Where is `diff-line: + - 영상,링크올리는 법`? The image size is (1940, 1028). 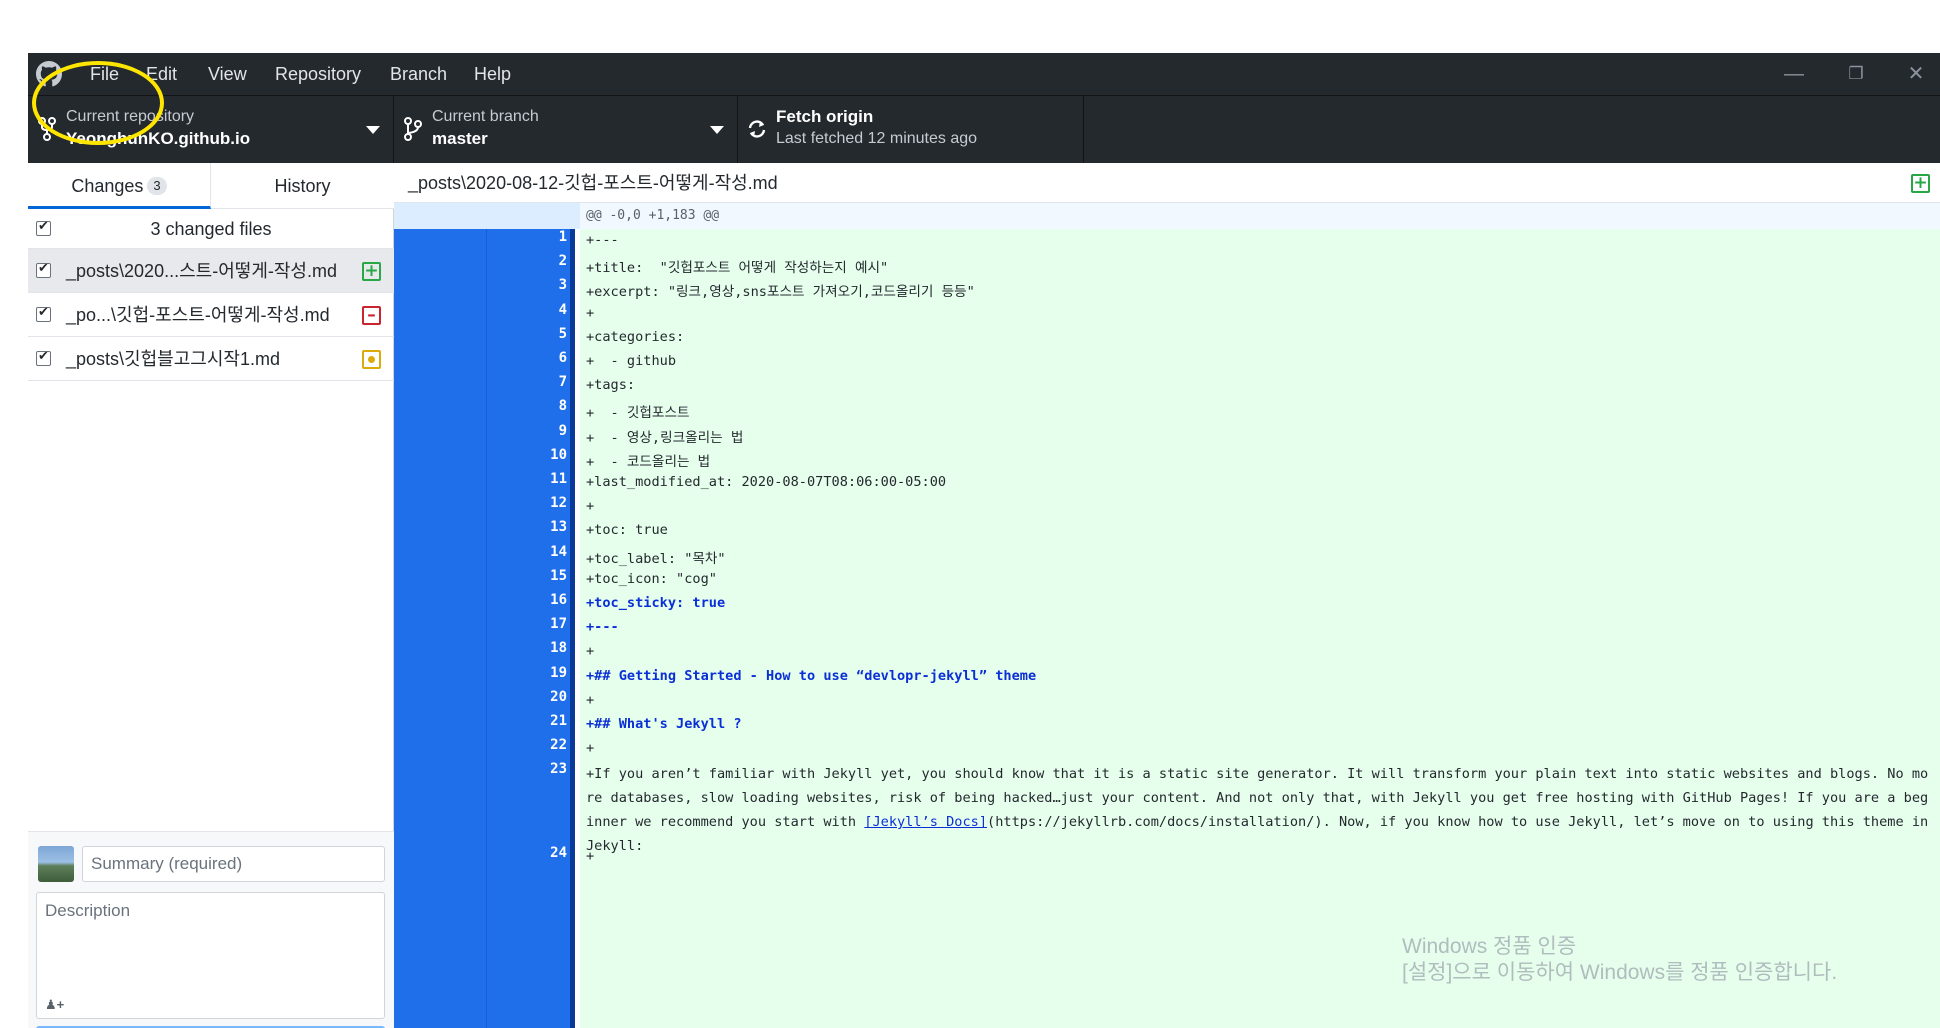 diff-line: + - 영상,링크올리는 법 is located at coordinates (665, 437).